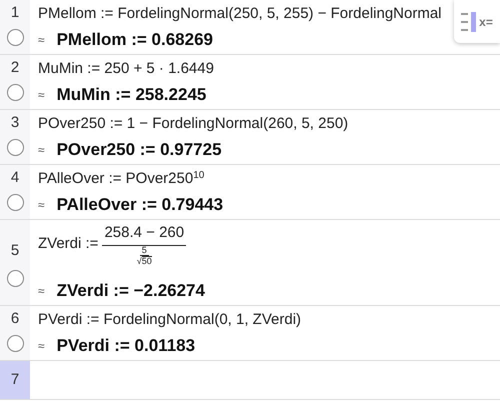 The height and width of the screenshot is (419, 500). What do you see at coordinates (126, 346) in the screenshot?
I see `output-value: PVerdi := 0.01183` at bounding box center [126, 346].